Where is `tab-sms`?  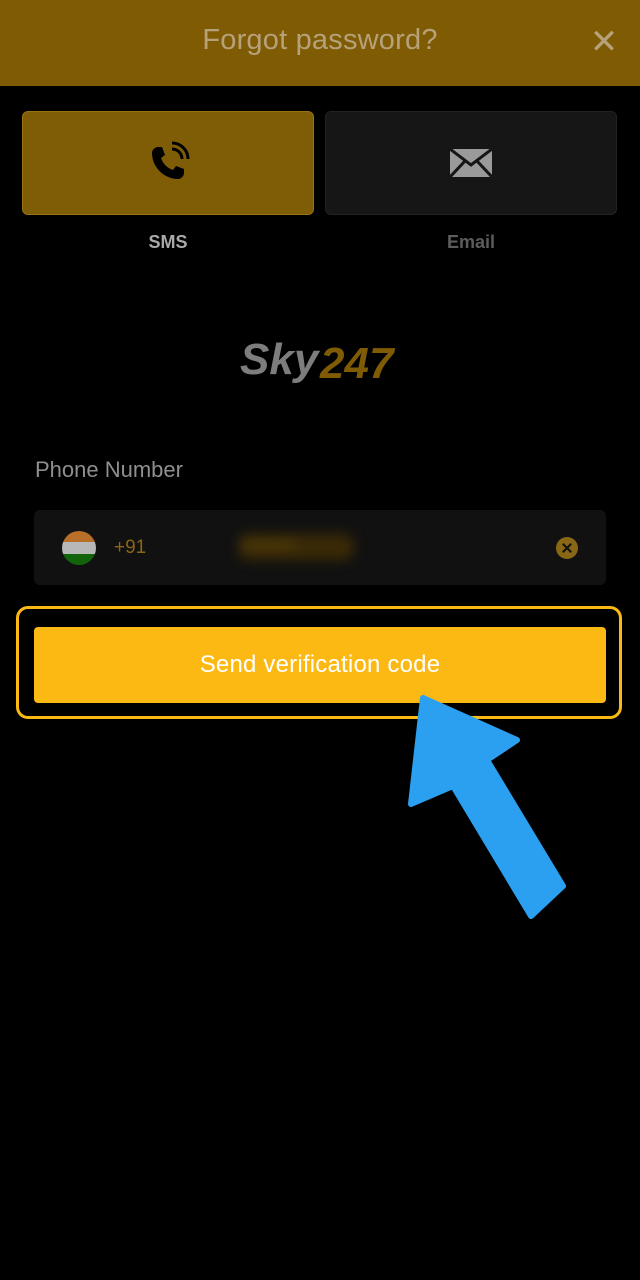 tab-sms is located at coordinates (168, 163).